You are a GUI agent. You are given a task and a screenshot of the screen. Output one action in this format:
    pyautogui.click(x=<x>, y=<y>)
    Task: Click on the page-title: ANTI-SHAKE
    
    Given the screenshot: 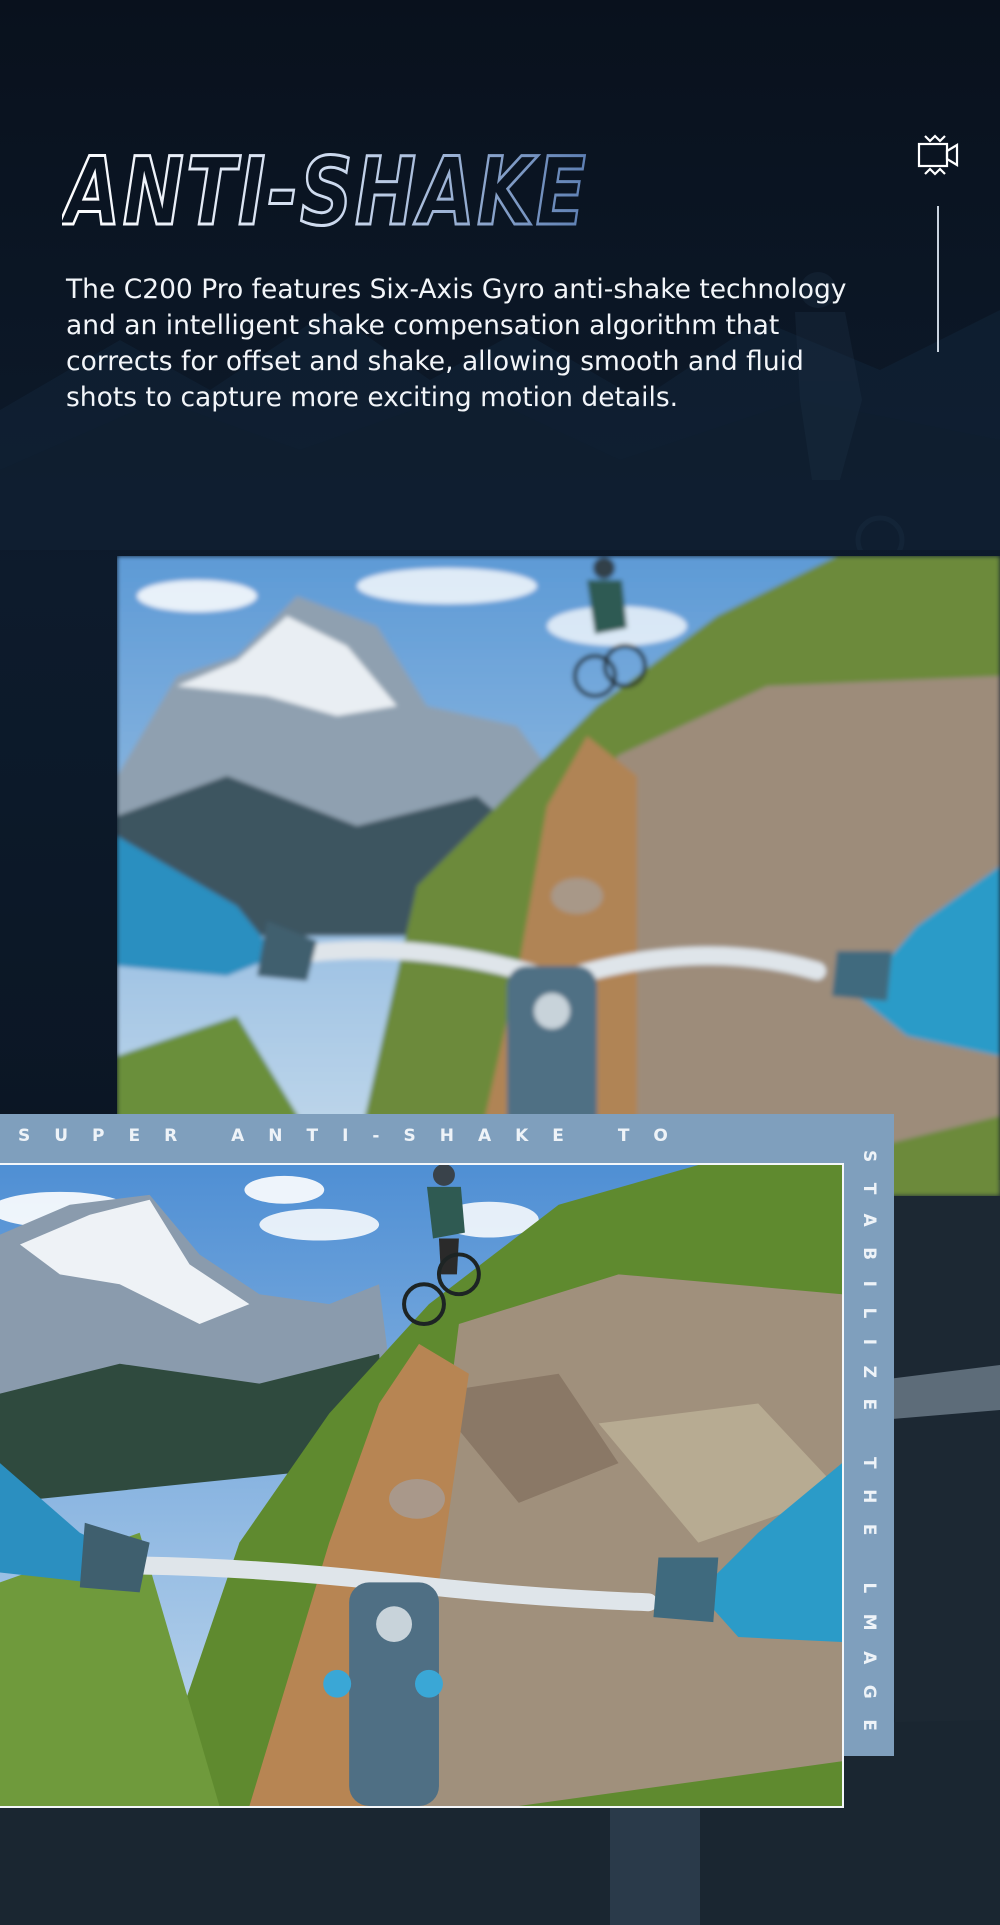 What is the action you would take?
    pyautogui.click(x=339, y=193)
    